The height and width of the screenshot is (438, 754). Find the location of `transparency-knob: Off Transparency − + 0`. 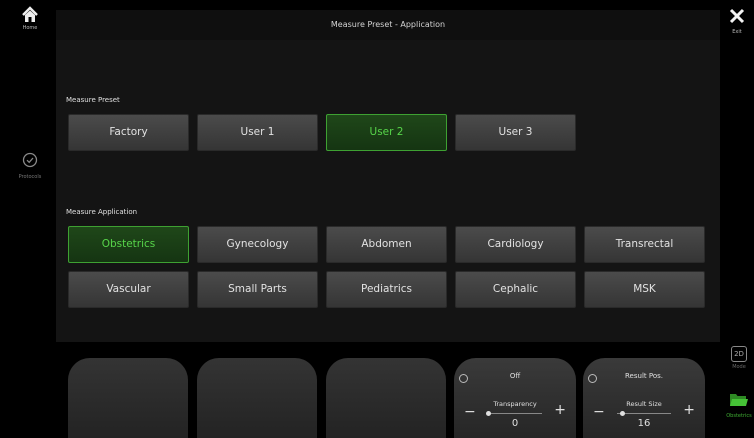

transparency-knob: Off Transparency − + 0 is located at coordinates (515, 398).